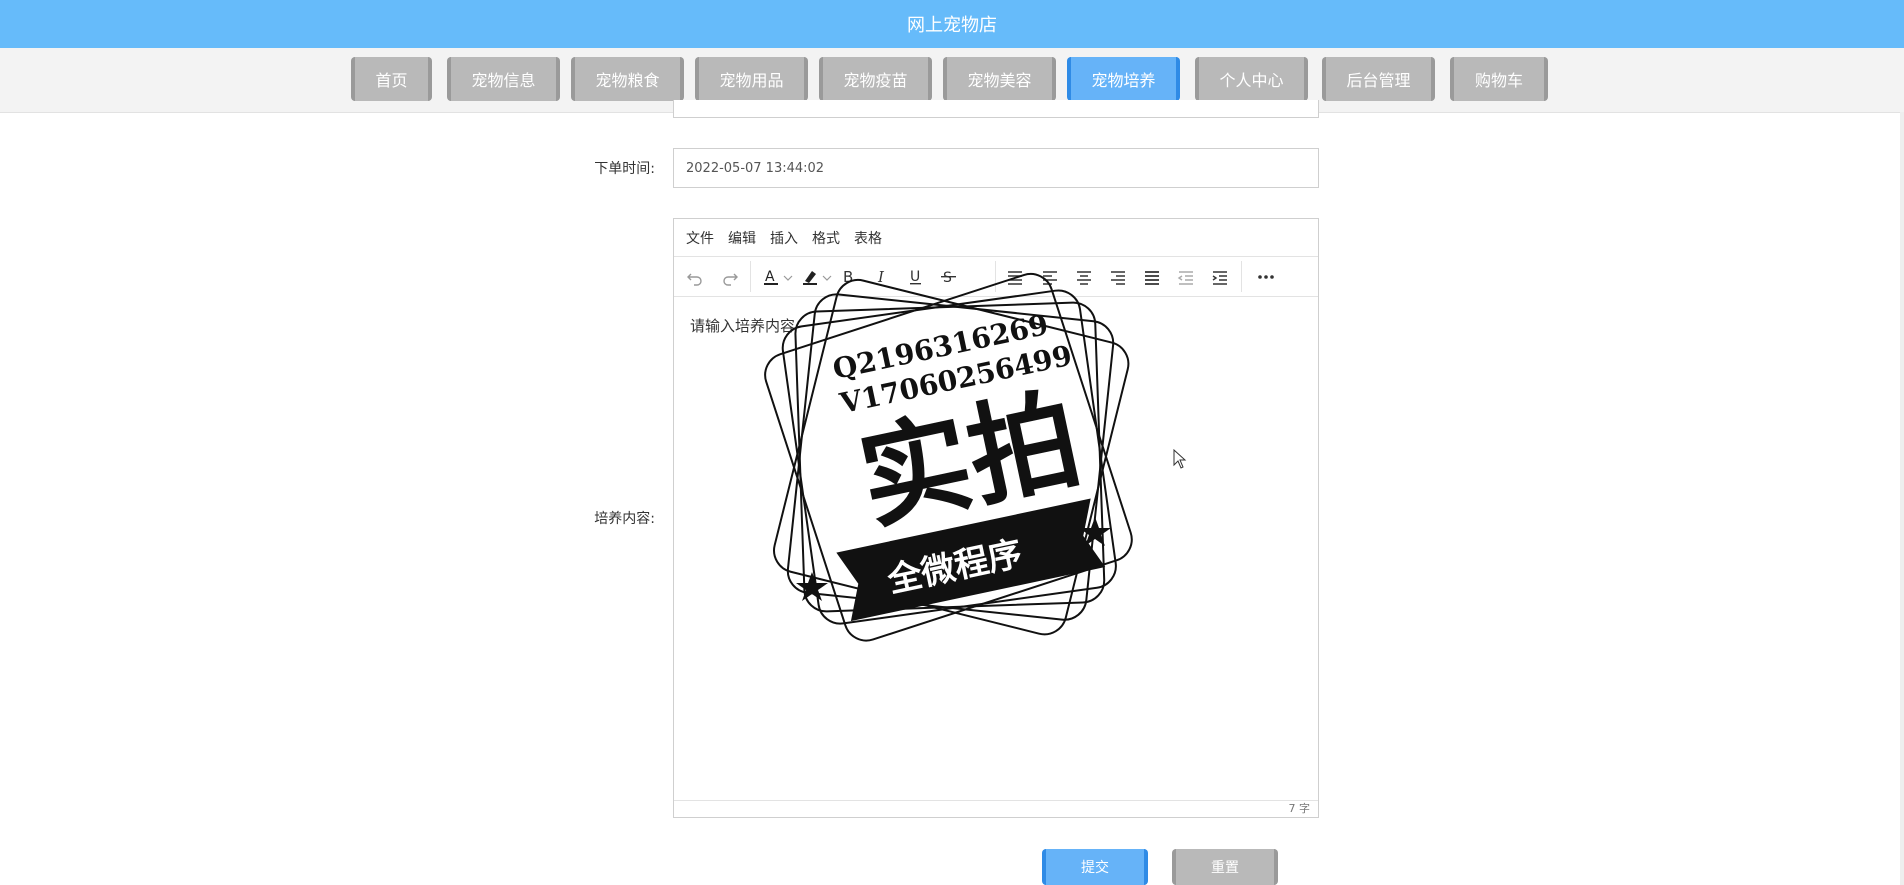  What do you see at coordinates (700, 238) in the screenshot?
I see `menu-file: 文件` at bounding box center [700, 238].